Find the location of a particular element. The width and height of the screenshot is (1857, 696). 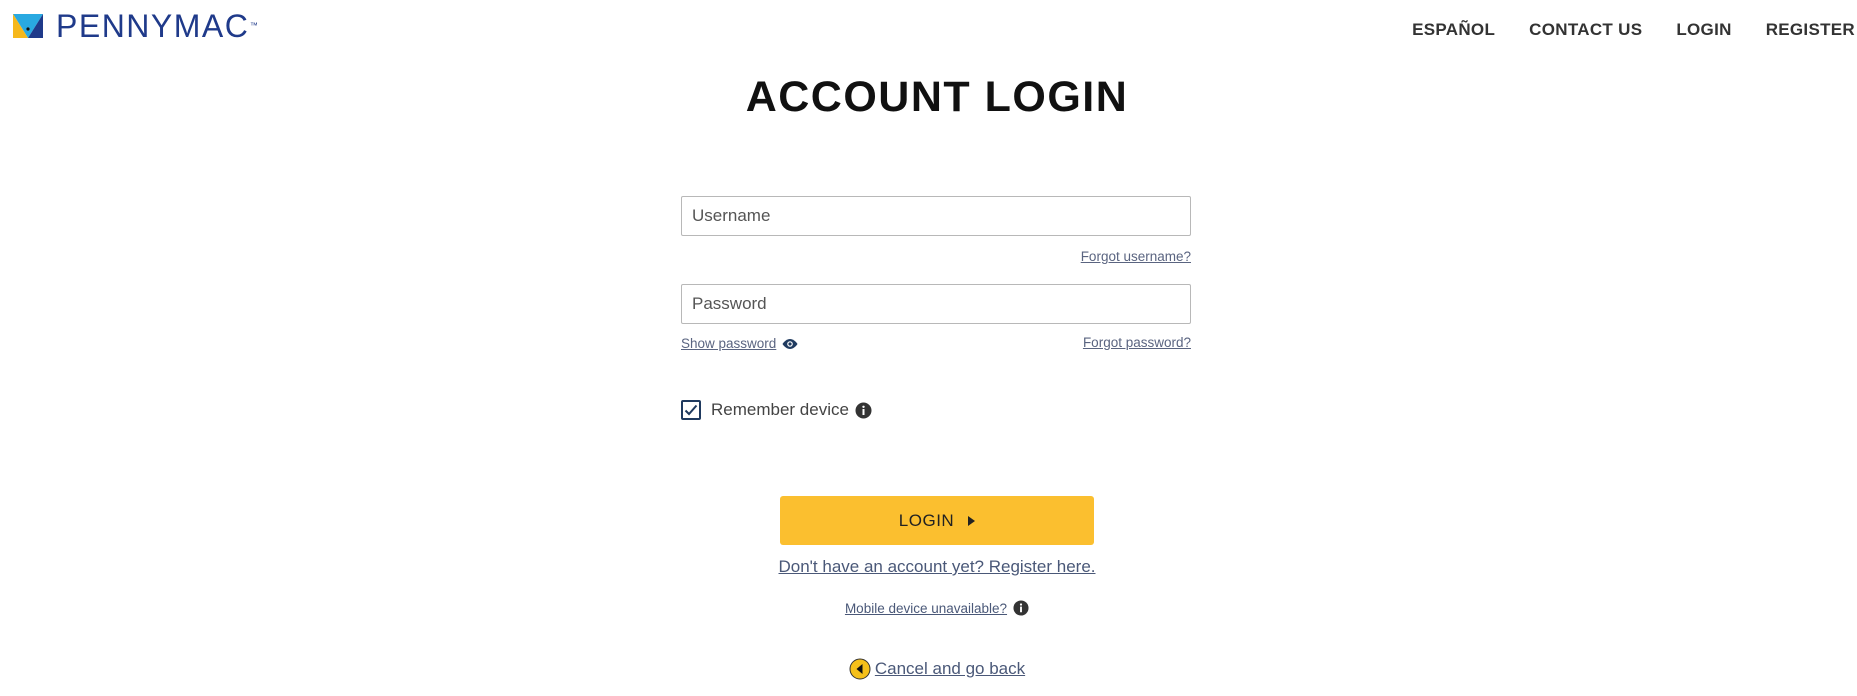

forgot-password-link: Forgot password? is located at coordinates (1137, 342).